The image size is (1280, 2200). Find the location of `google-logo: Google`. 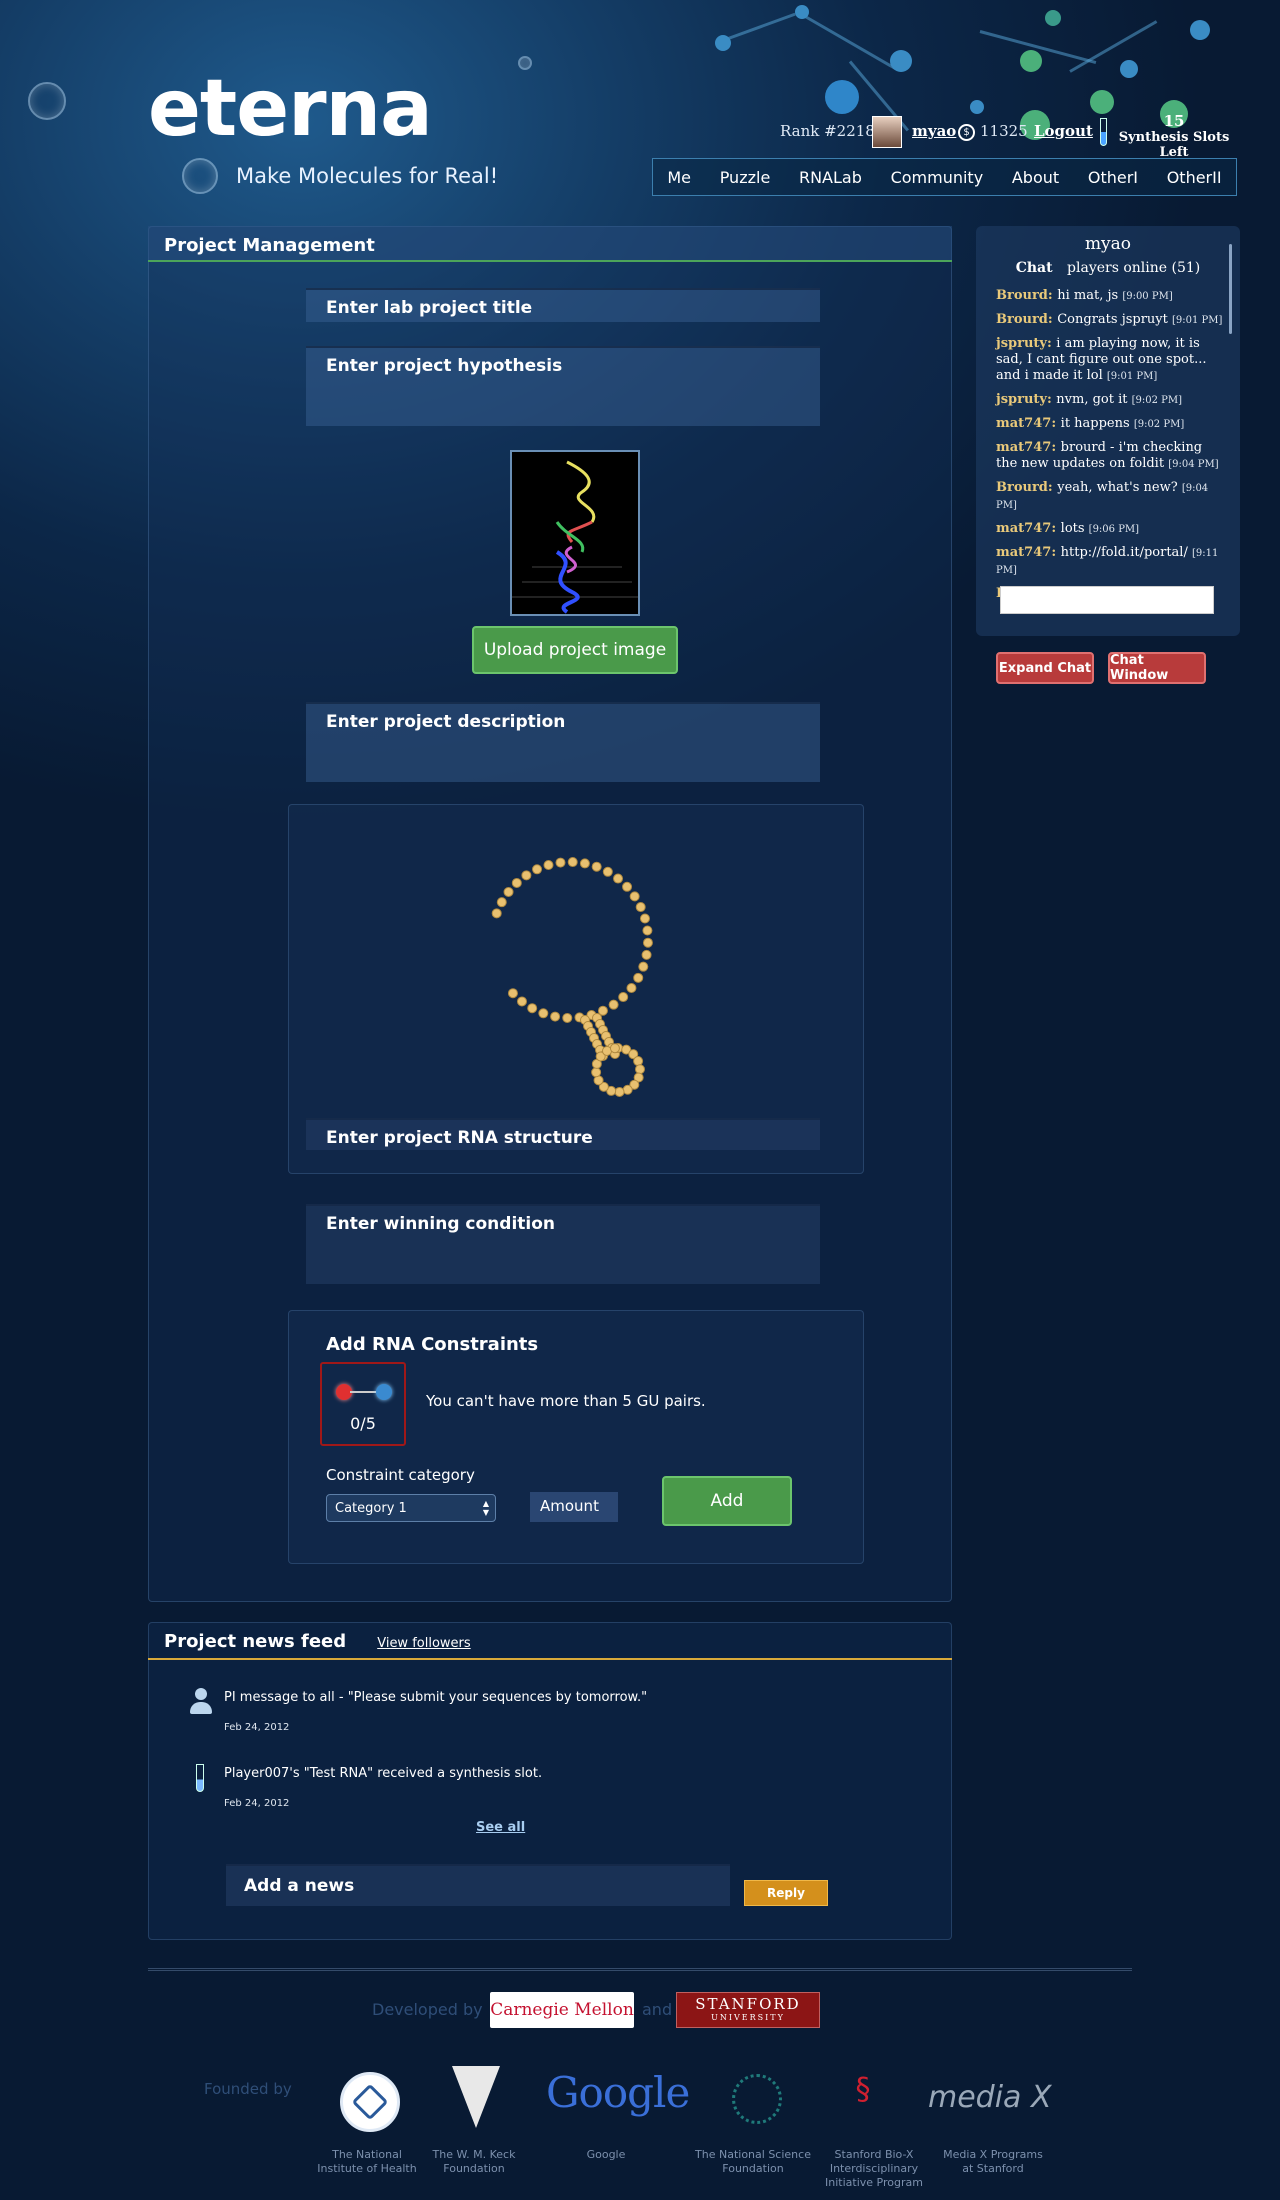

google-logo: Google is located at coordinates (618, 2092).